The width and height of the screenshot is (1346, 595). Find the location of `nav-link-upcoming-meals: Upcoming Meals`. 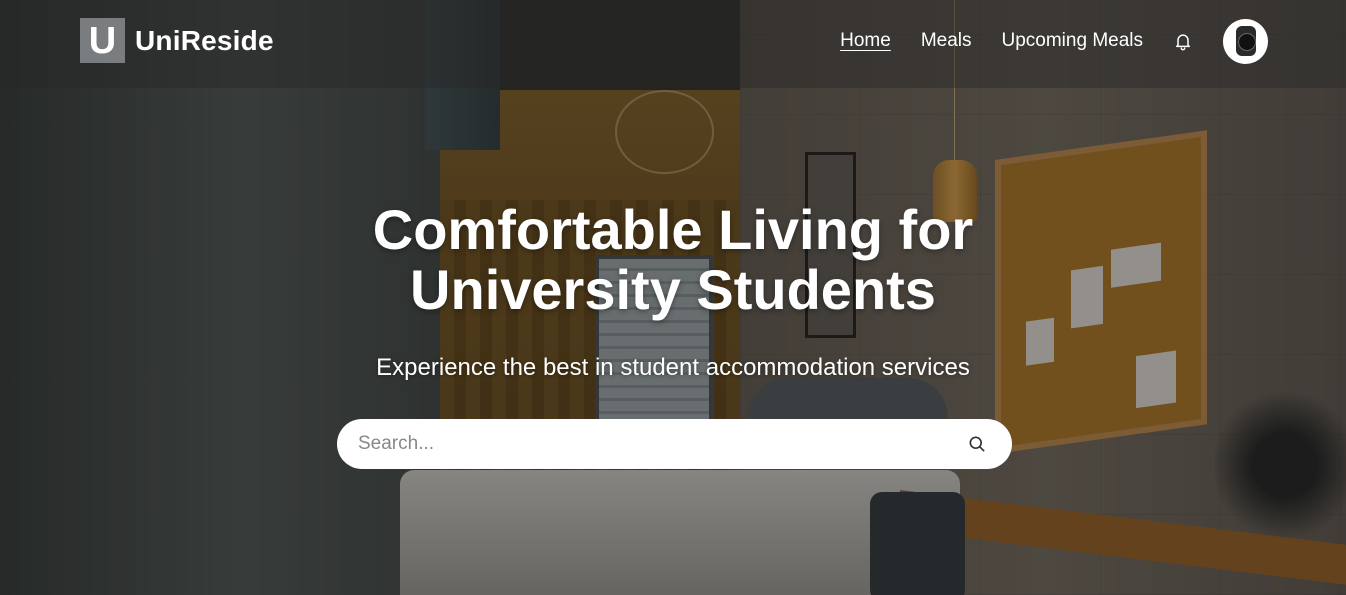

nav-link-upcoming-meals: Upcoming Meals is located at coordinates (1073, 41).